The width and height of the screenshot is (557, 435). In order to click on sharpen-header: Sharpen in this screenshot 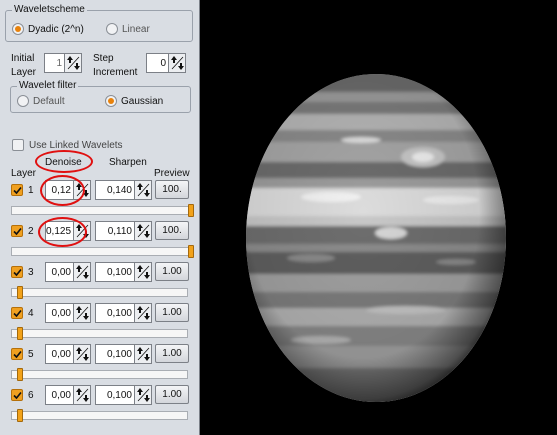, I will do `click(128, 162)`.